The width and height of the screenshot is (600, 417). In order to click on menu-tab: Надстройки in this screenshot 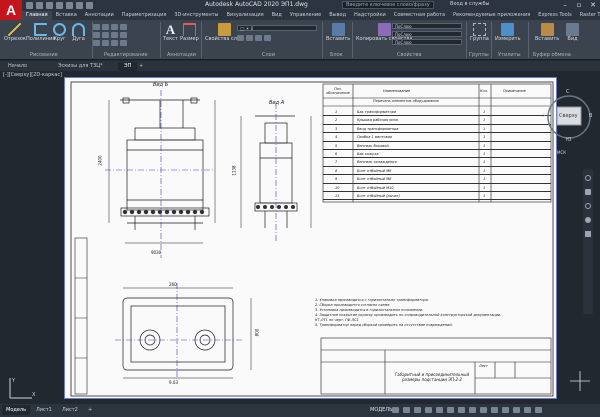, I will do `click(370, 15)`.